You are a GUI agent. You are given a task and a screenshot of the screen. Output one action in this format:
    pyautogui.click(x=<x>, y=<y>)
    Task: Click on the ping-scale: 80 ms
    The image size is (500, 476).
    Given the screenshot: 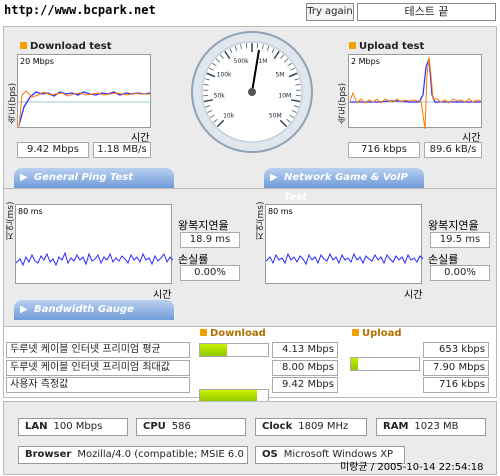 What is the action you would take?
    pyautogui.click(x=30, y=211)
    